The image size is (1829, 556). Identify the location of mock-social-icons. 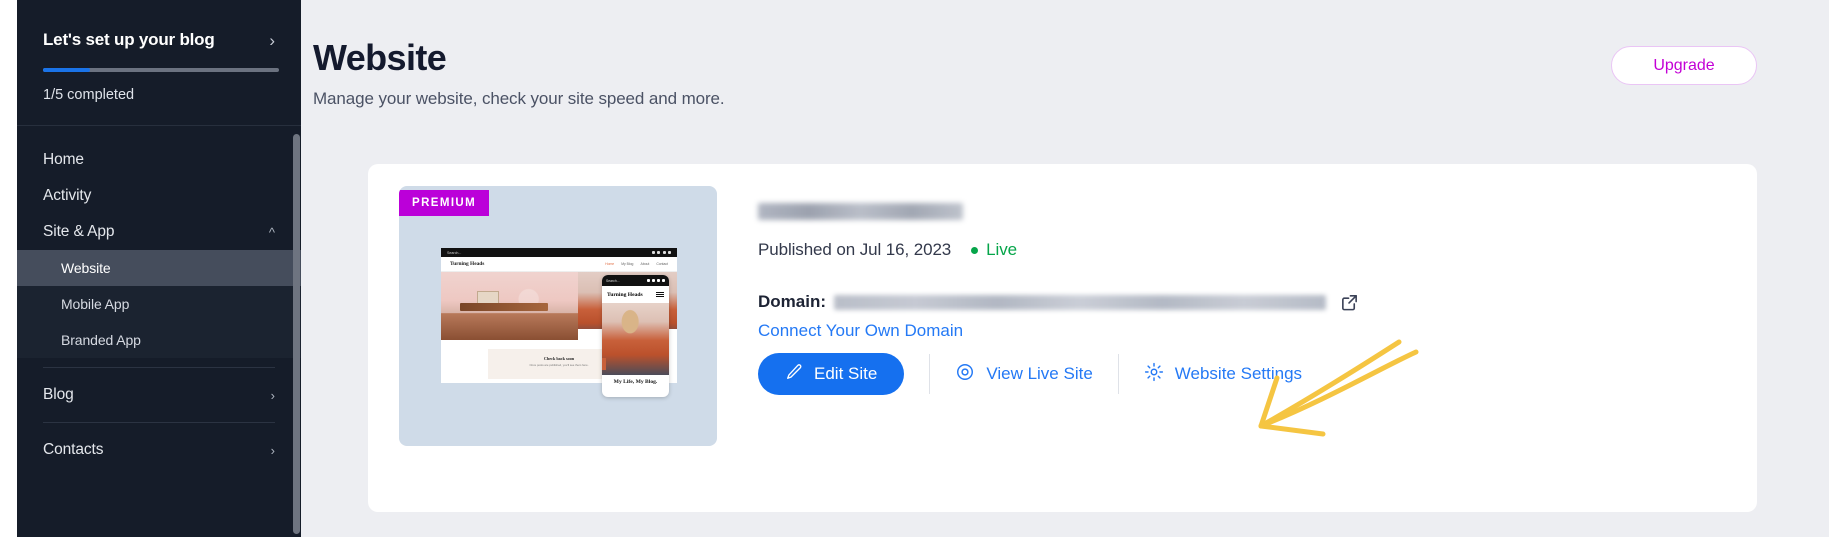
(661, 252).